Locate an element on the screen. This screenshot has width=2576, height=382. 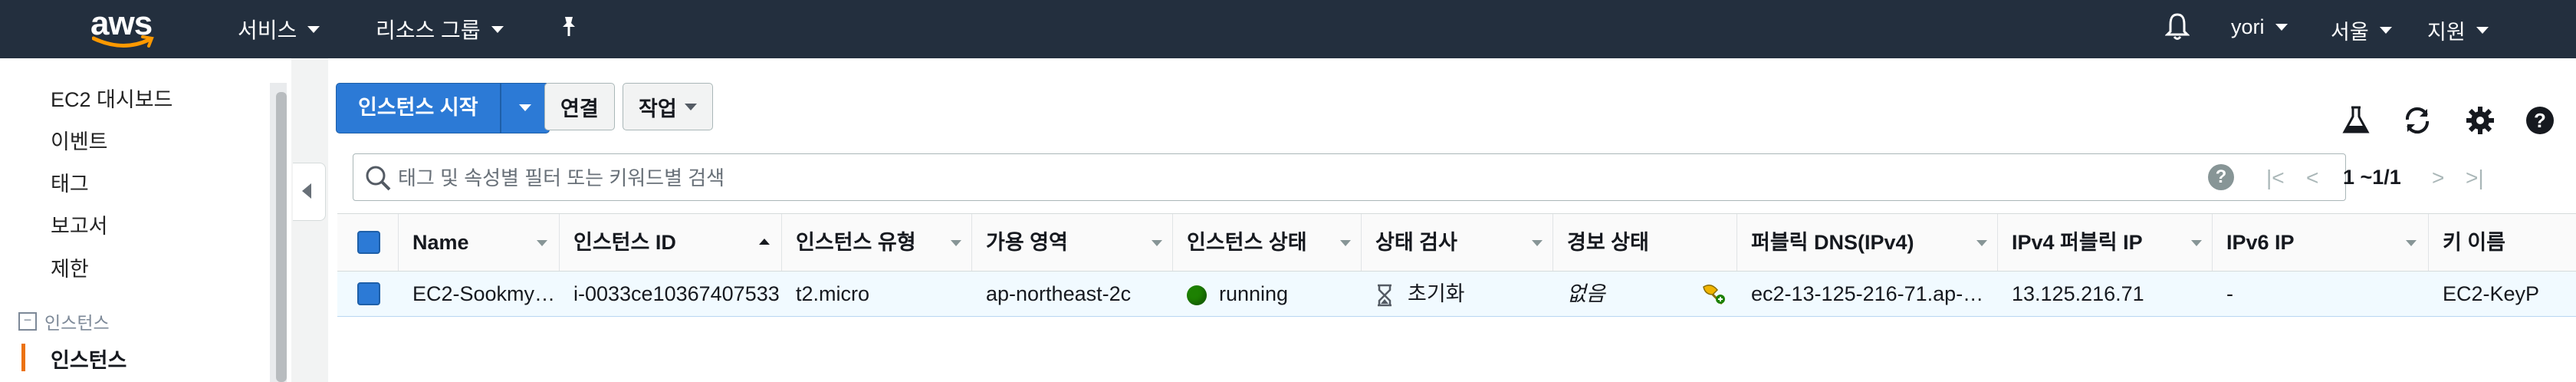
column-header-alarm-status: 경보 상태 is located at coordinates (1645, 242).